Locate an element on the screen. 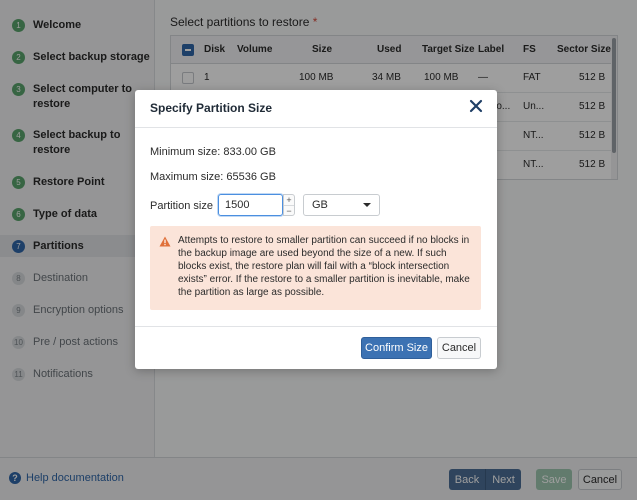 The width and height of the screenshot is (637, 500). unit-value: GB is located at coordinates (320, 205).